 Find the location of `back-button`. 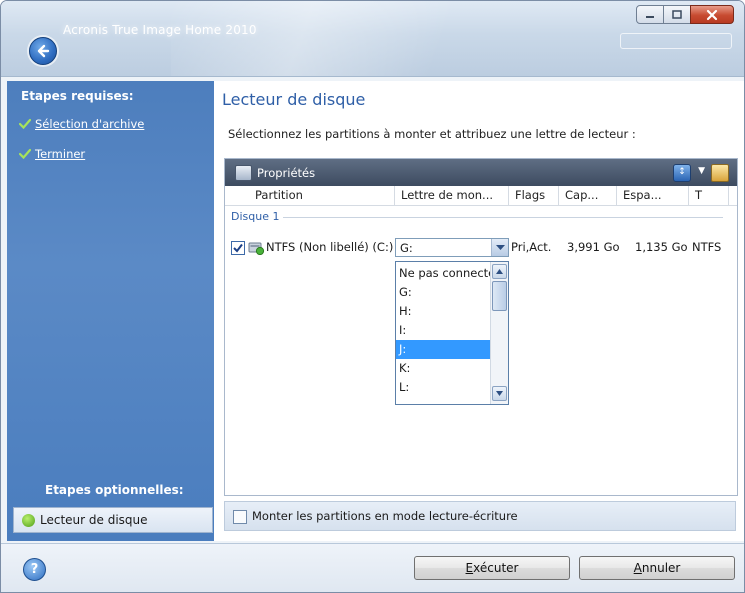

back-button is located at coordinates (43, 51).